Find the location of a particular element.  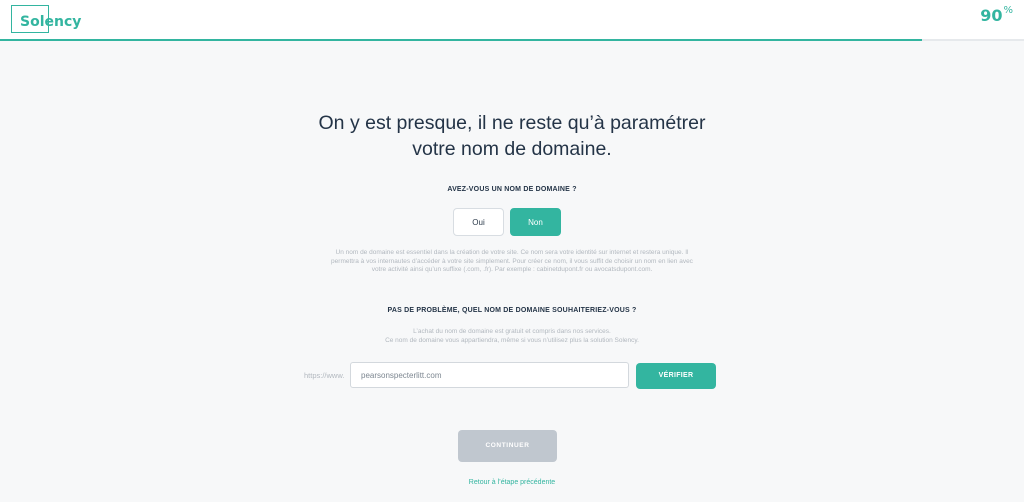

progress-unit: % is located at coordinates (1008, 10).